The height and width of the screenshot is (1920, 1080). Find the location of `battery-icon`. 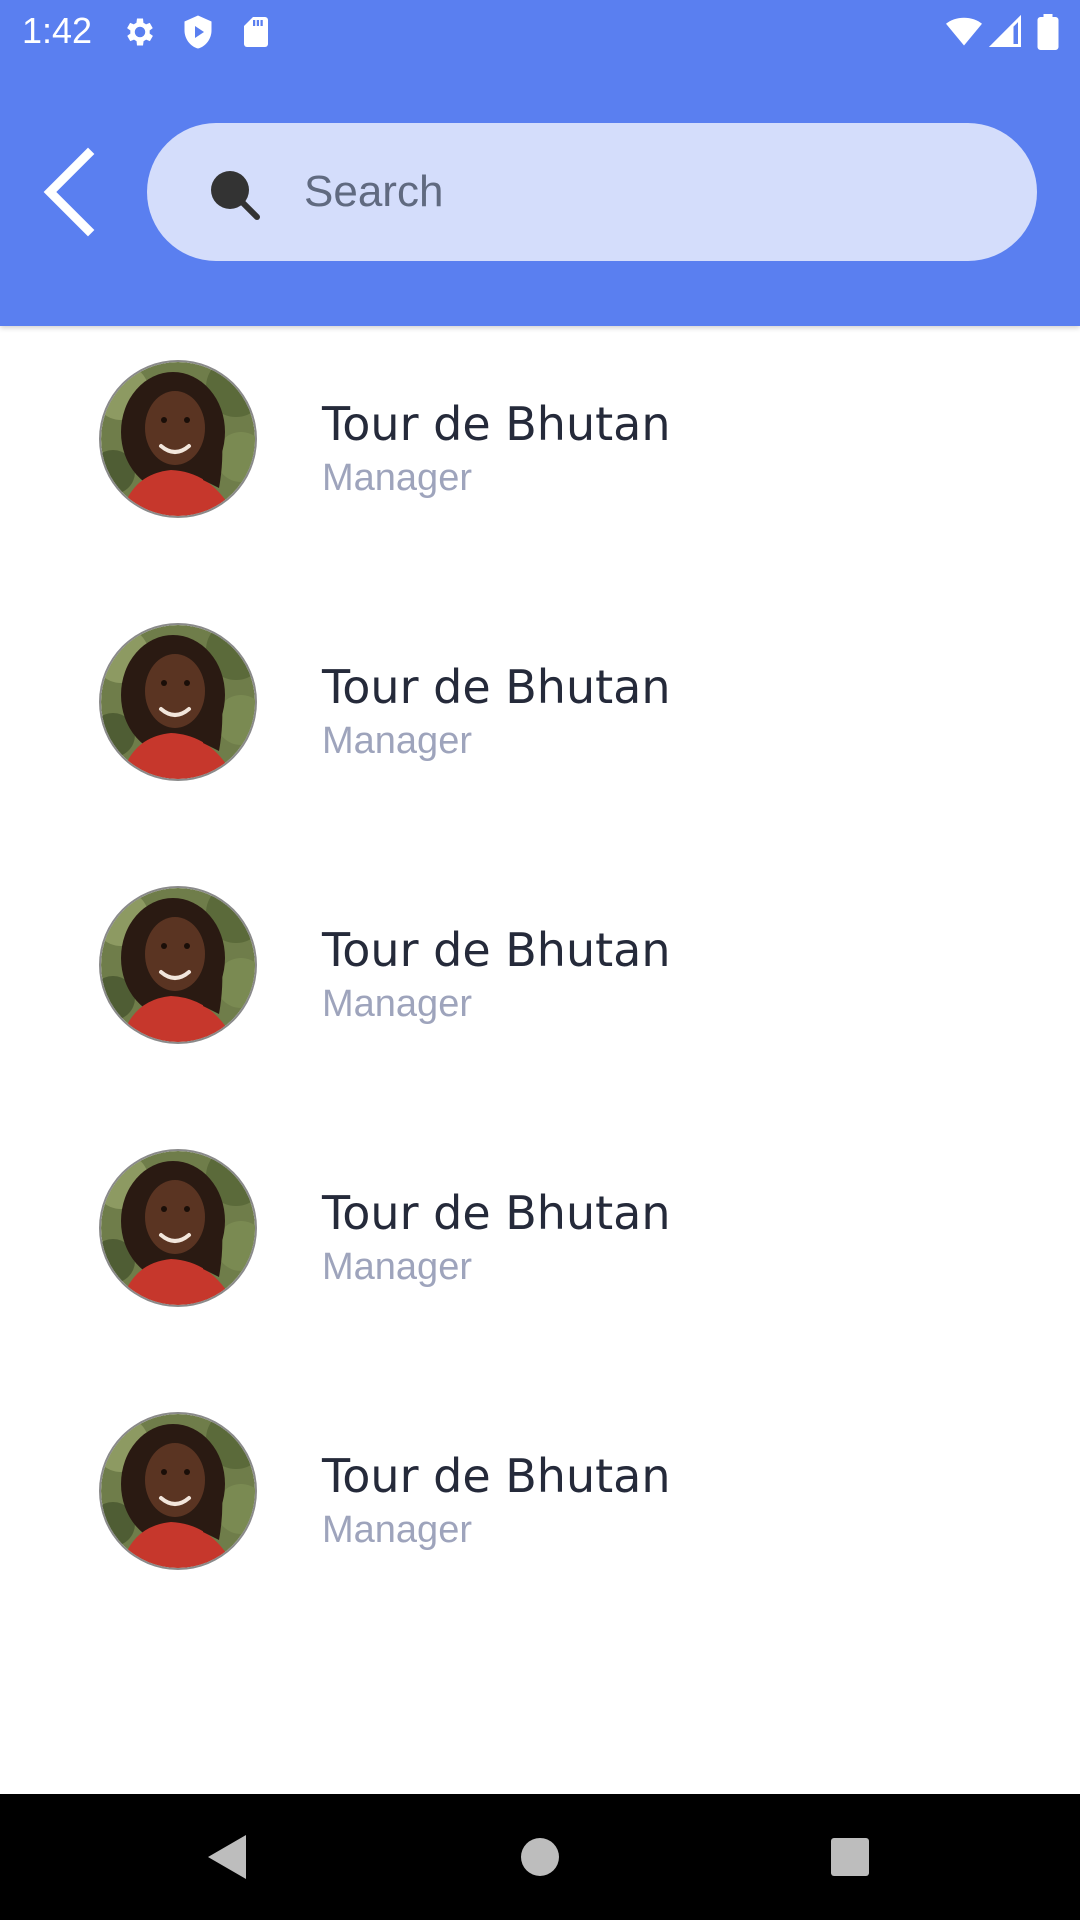

battery-icon is located at coordinates (1048, 32).